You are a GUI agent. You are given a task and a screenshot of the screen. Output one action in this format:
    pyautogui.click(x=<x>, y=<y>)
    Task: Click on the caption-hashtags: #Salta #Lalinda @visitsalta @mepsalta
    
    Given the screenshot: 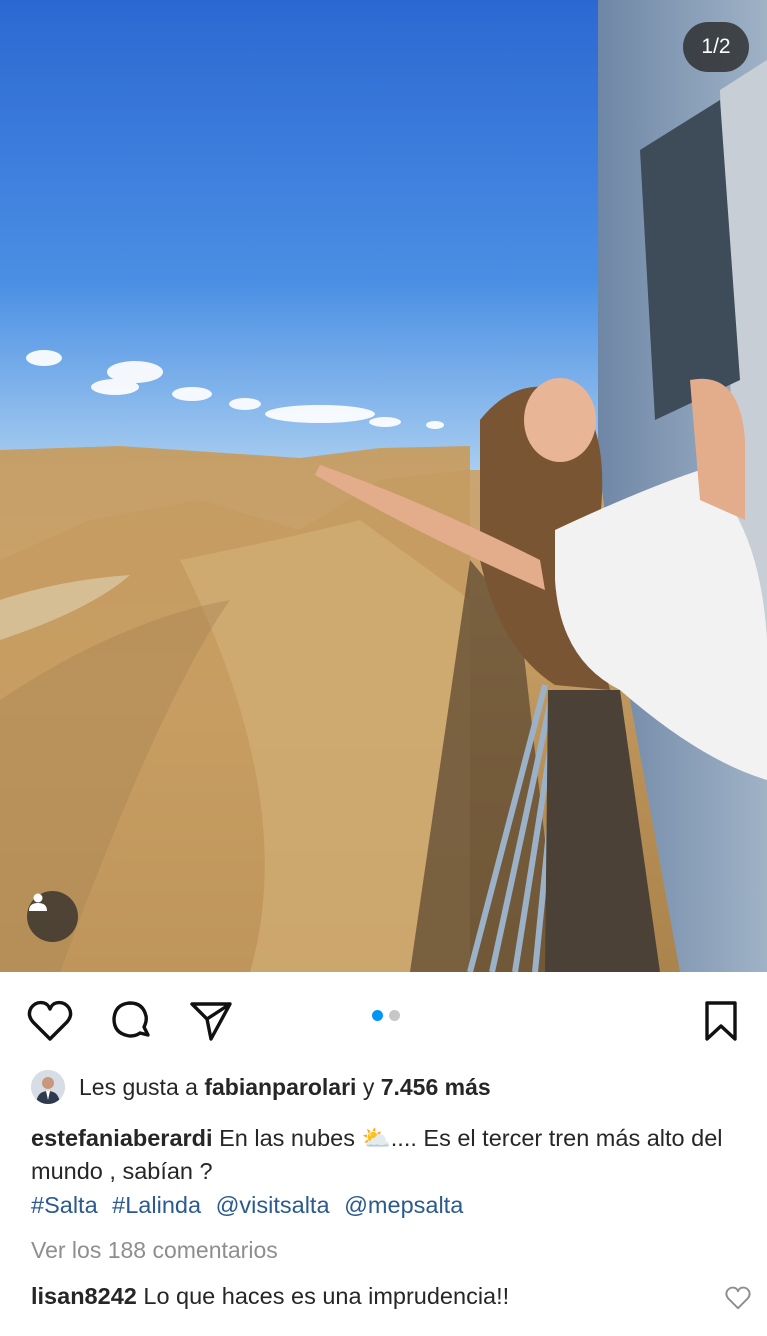 What is the action you would take?
    pyautogui.click(x=251, y=1205)
    